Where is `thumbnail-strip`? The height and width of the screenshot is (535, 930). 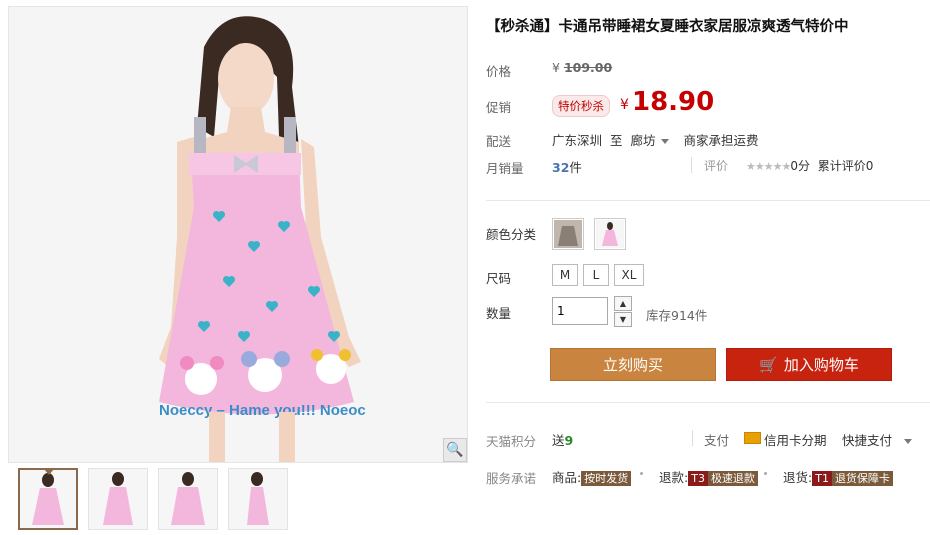 thumbnail-strip is located at coordinates (153, 499).